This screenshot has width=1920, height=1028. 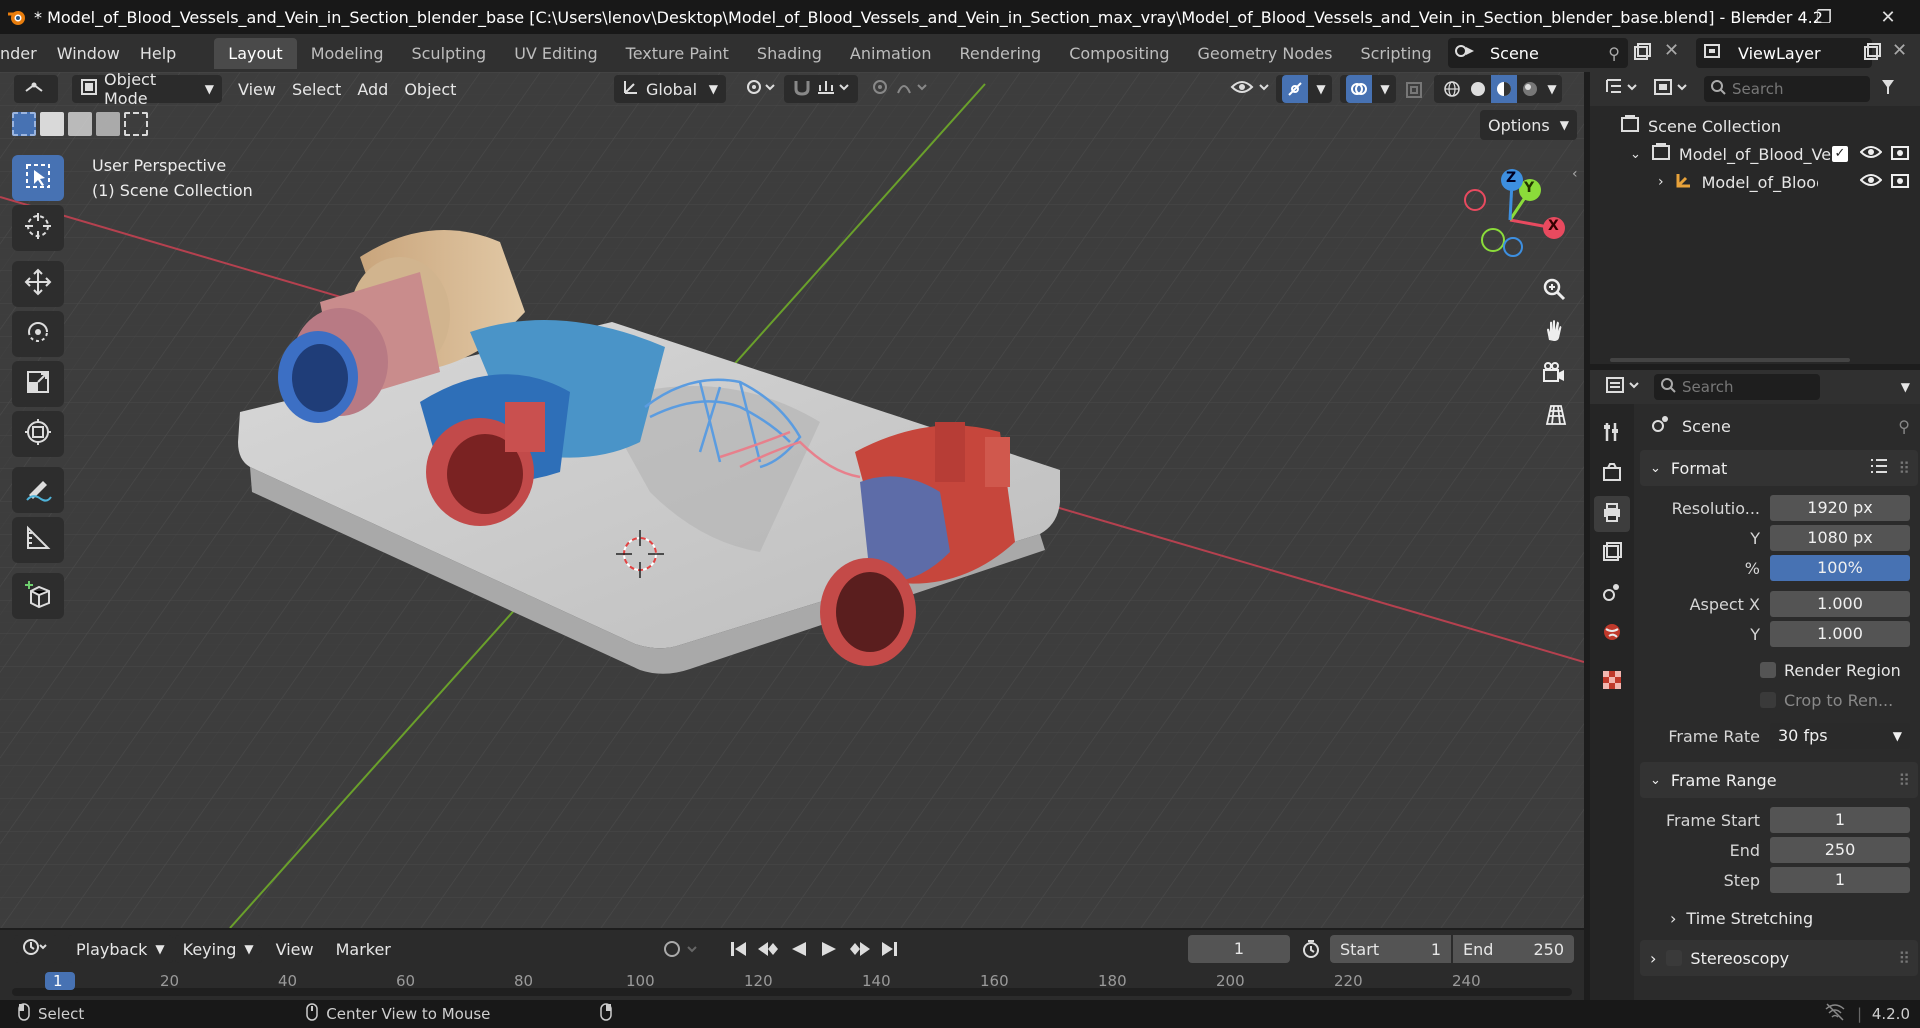 What do you see at coordinates (1661, 182) in the screenshot?
I see `chevron-right-icon: ›` at bounding box center [1661, 182].